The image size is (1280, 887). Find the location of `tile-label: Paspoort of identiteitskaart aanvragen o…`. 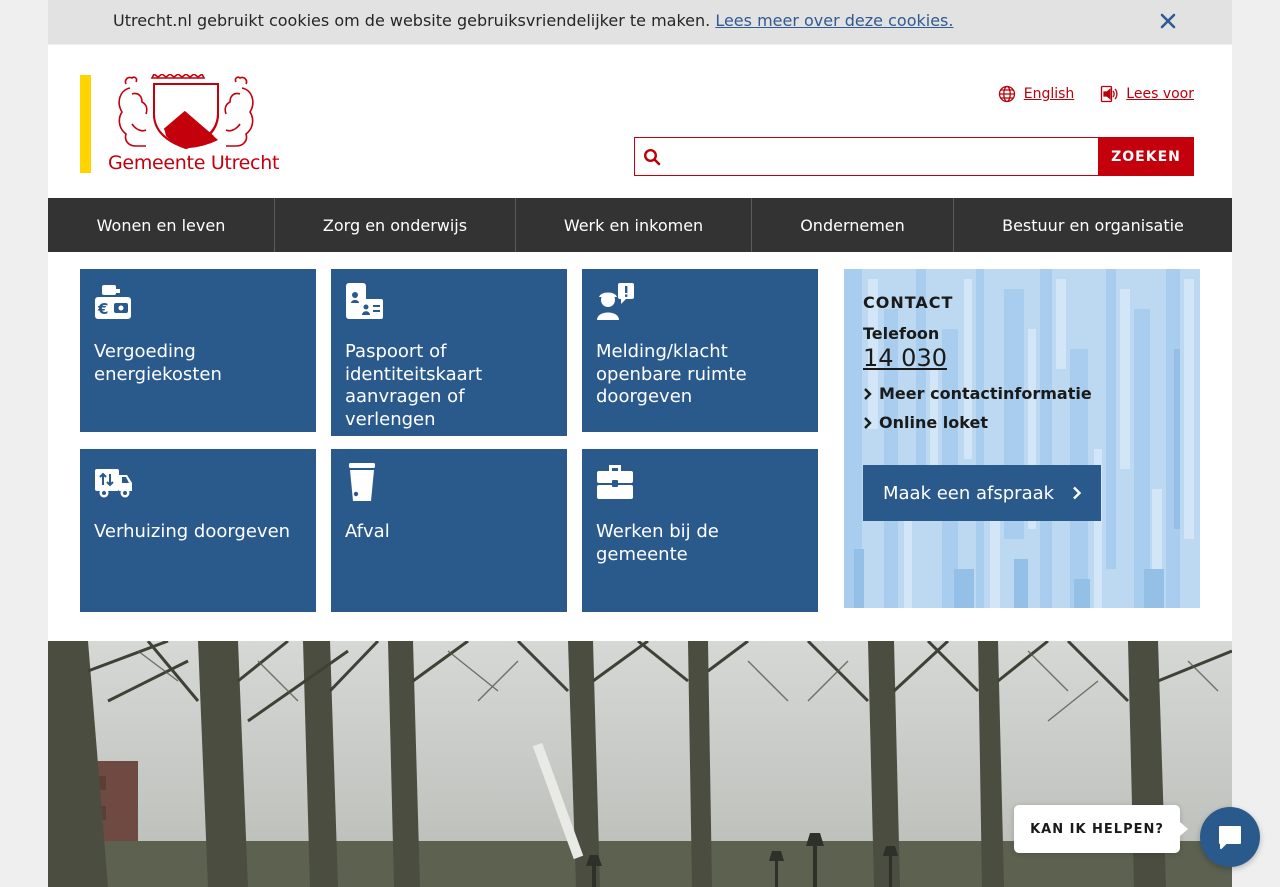

tile-label: Paspoort of identiteitskaart aanvragen o… is located at coordinates (414, 385).